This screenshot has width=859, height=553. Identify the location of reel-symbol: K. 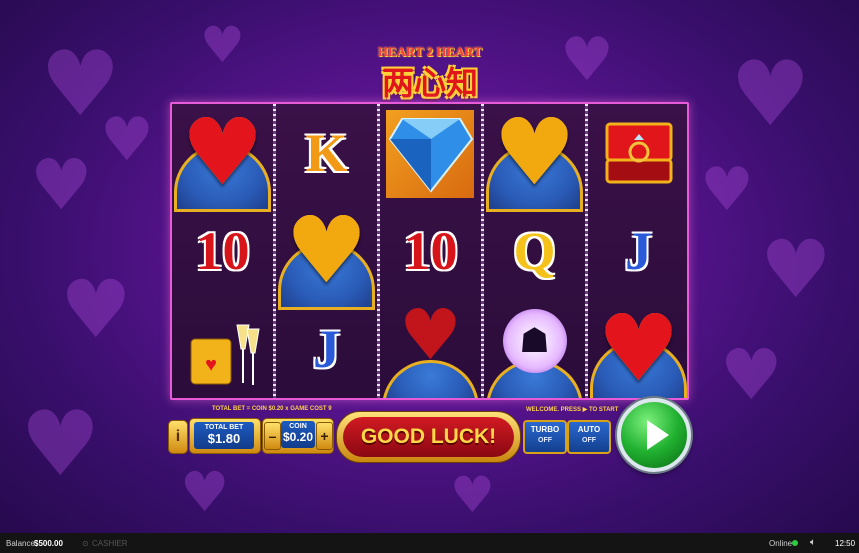
(326, 153).